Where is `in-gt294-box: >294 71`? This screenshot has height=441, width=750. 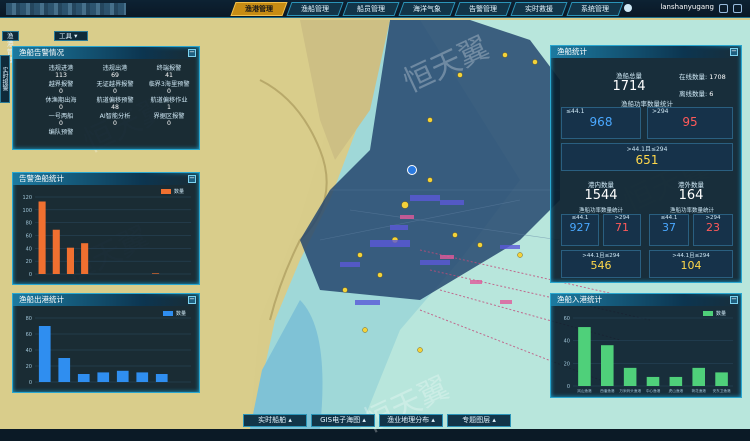
in-gt294-box: >294 71 is located at coordinates (622, 230).